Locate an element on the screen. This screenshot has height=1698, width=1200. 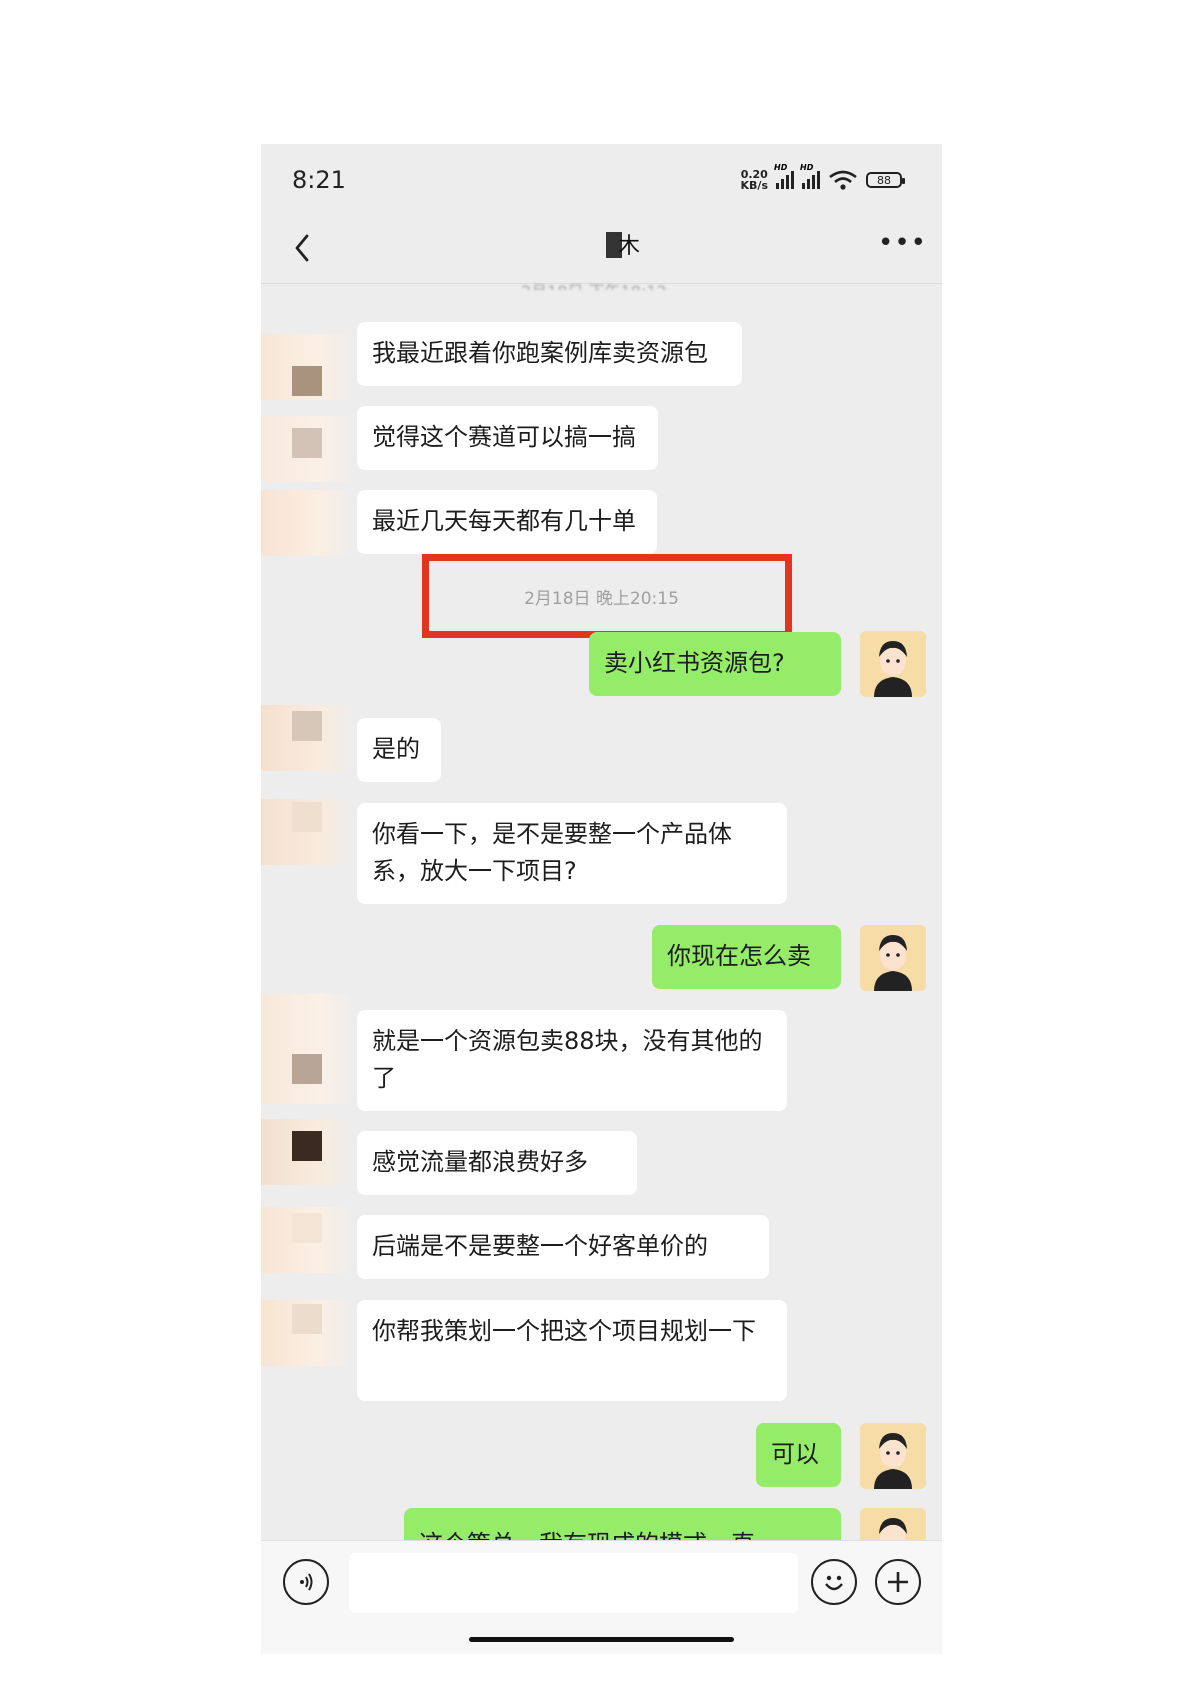
highlight-box is located at coordinates (607, 596).